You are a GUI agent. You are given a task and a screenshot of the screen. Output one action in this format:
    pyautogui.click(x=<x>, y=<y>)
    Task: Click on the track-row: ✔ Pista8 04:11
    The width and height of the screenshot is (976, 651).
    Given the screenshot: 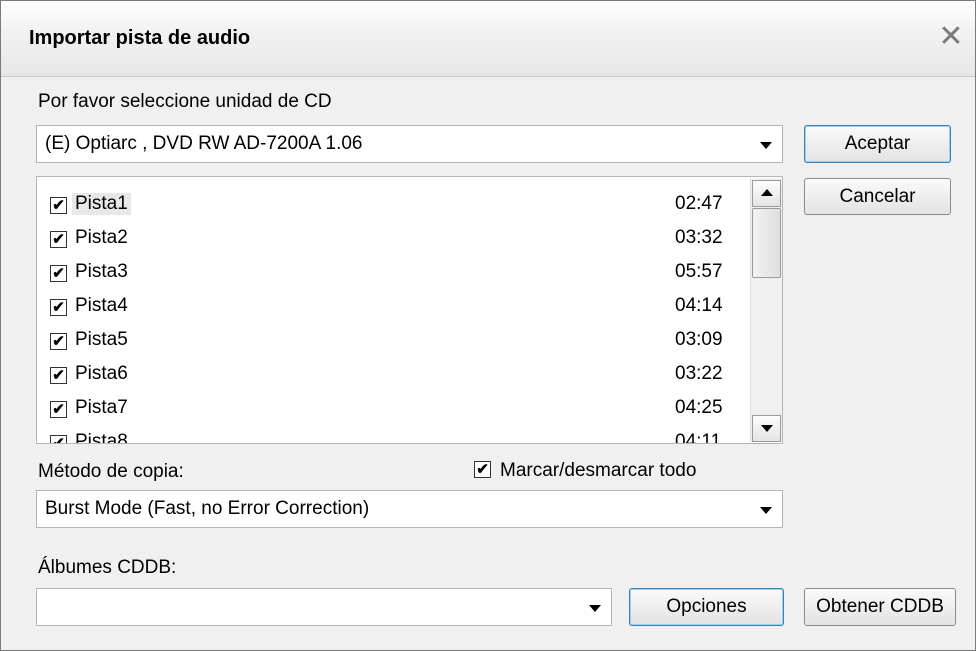 What is the action you would take?
    pyautogui.click(x=397, y=436)
    